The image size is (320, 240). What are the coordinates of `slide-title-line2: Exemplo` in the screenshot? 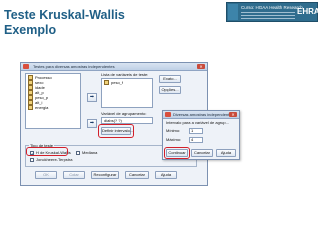 It's located at (30, 30).